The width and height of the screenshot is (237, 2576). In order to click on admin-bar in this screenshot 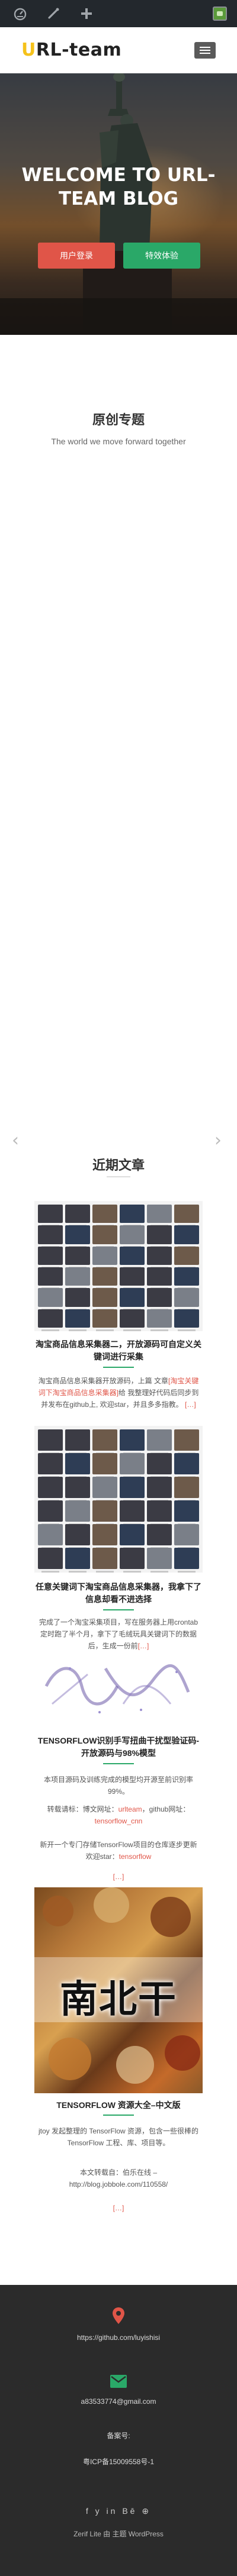, I will do `click(118, 13)`.